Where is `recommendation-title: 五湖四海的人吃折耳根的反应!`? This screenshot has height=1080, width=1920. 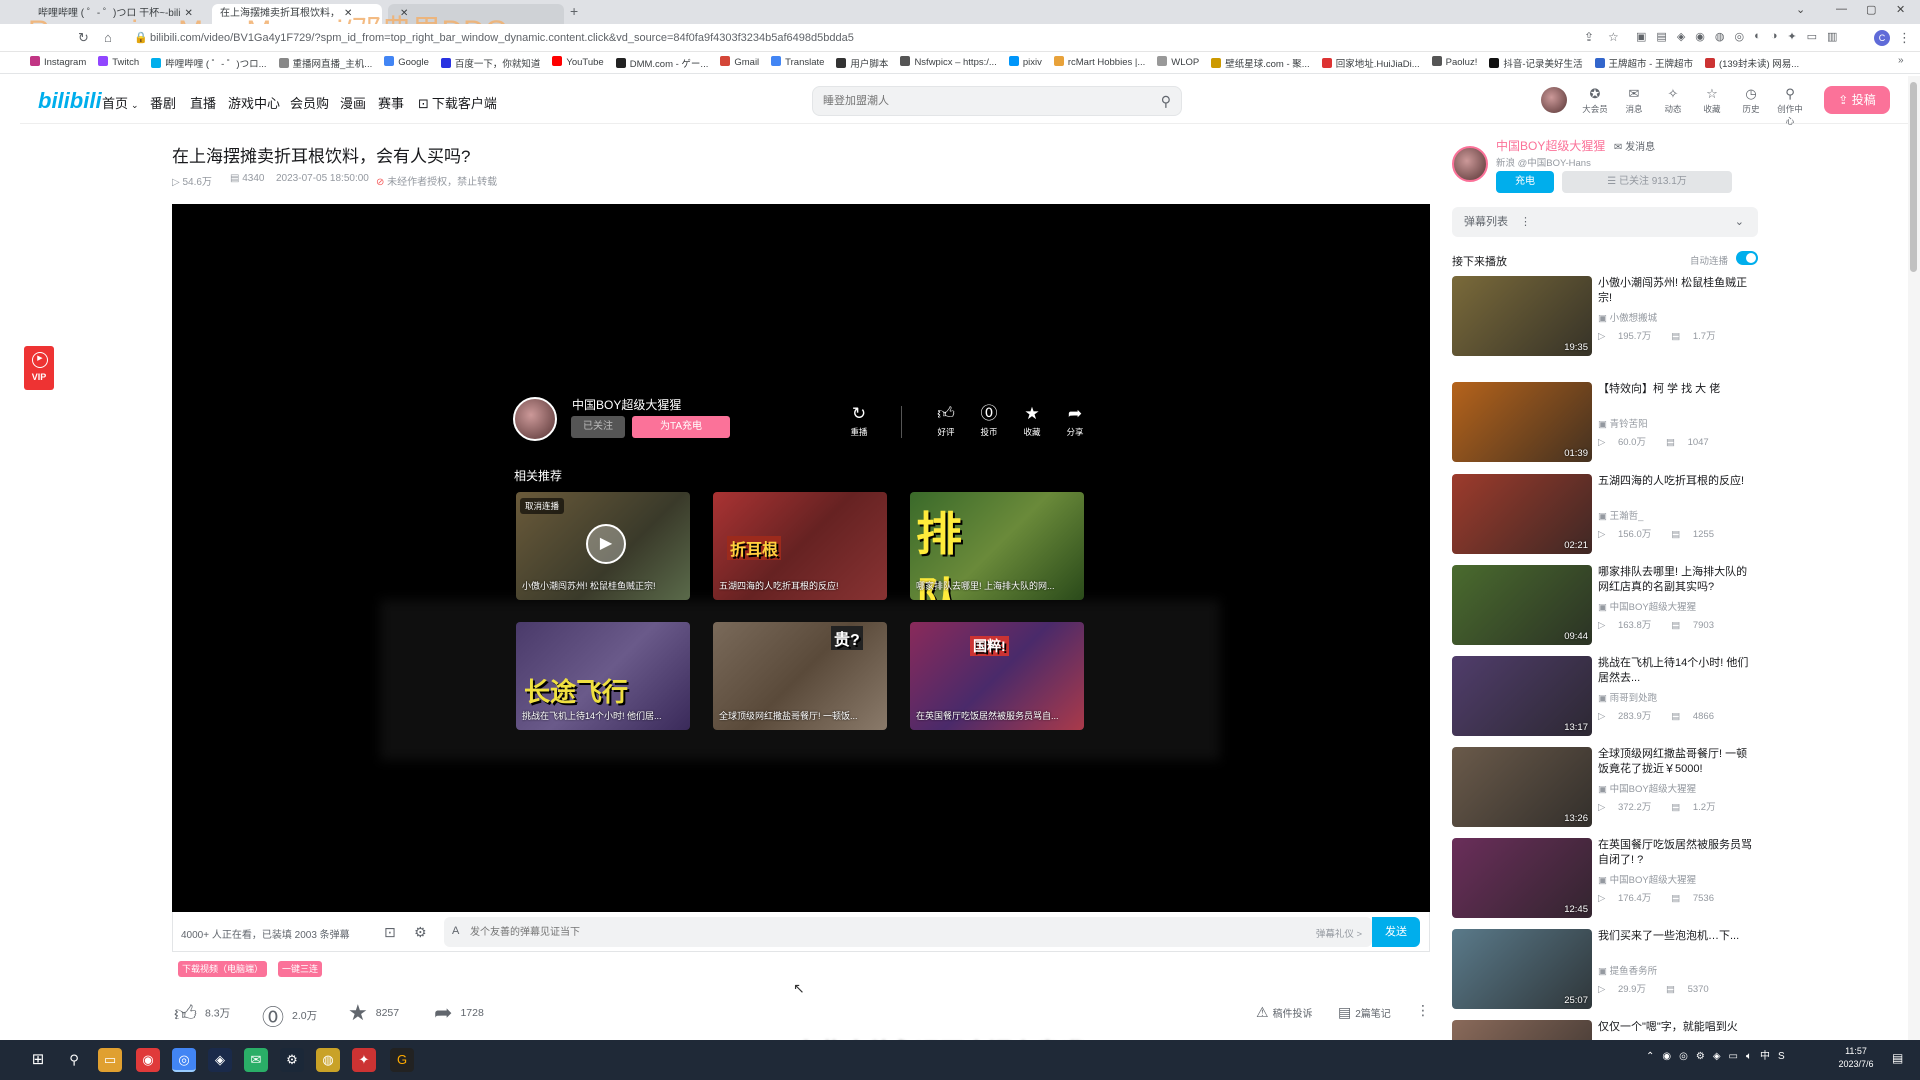 recommendation-title: 五湖四海的人吃折耳根的反应! is located at coordinates (1678, 481).